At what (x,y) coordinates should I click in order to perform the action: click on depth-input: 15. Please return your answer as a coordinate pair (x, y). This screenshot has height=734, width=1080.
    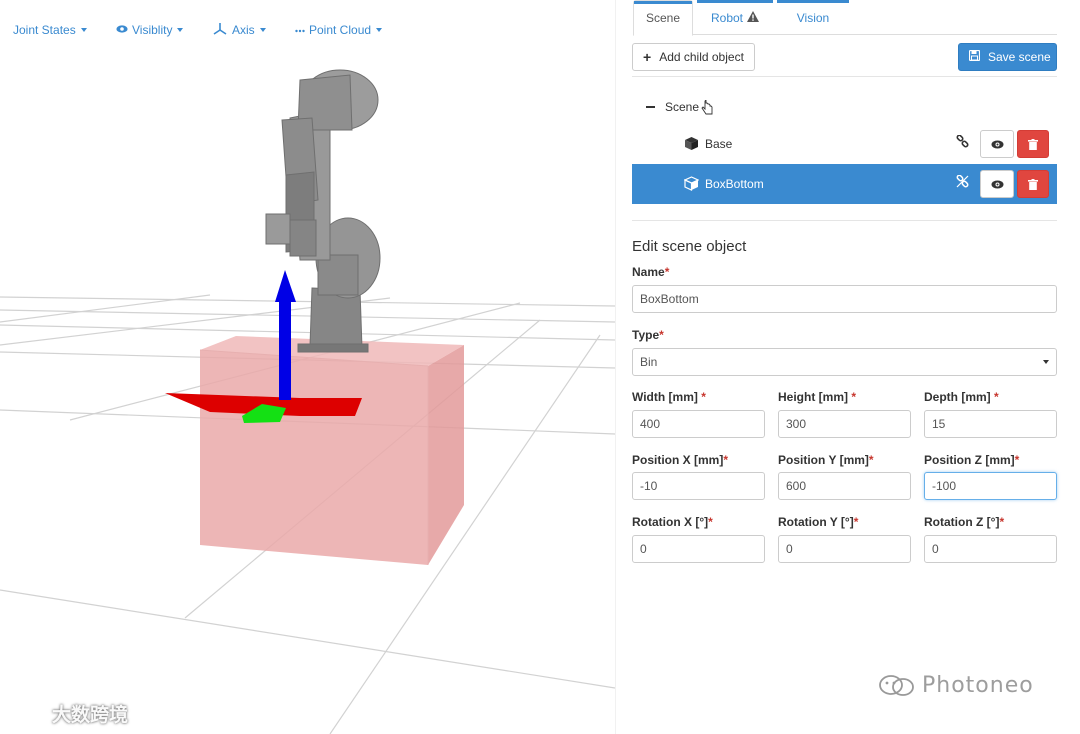
    Looking at the image, I should click on (990, 424).